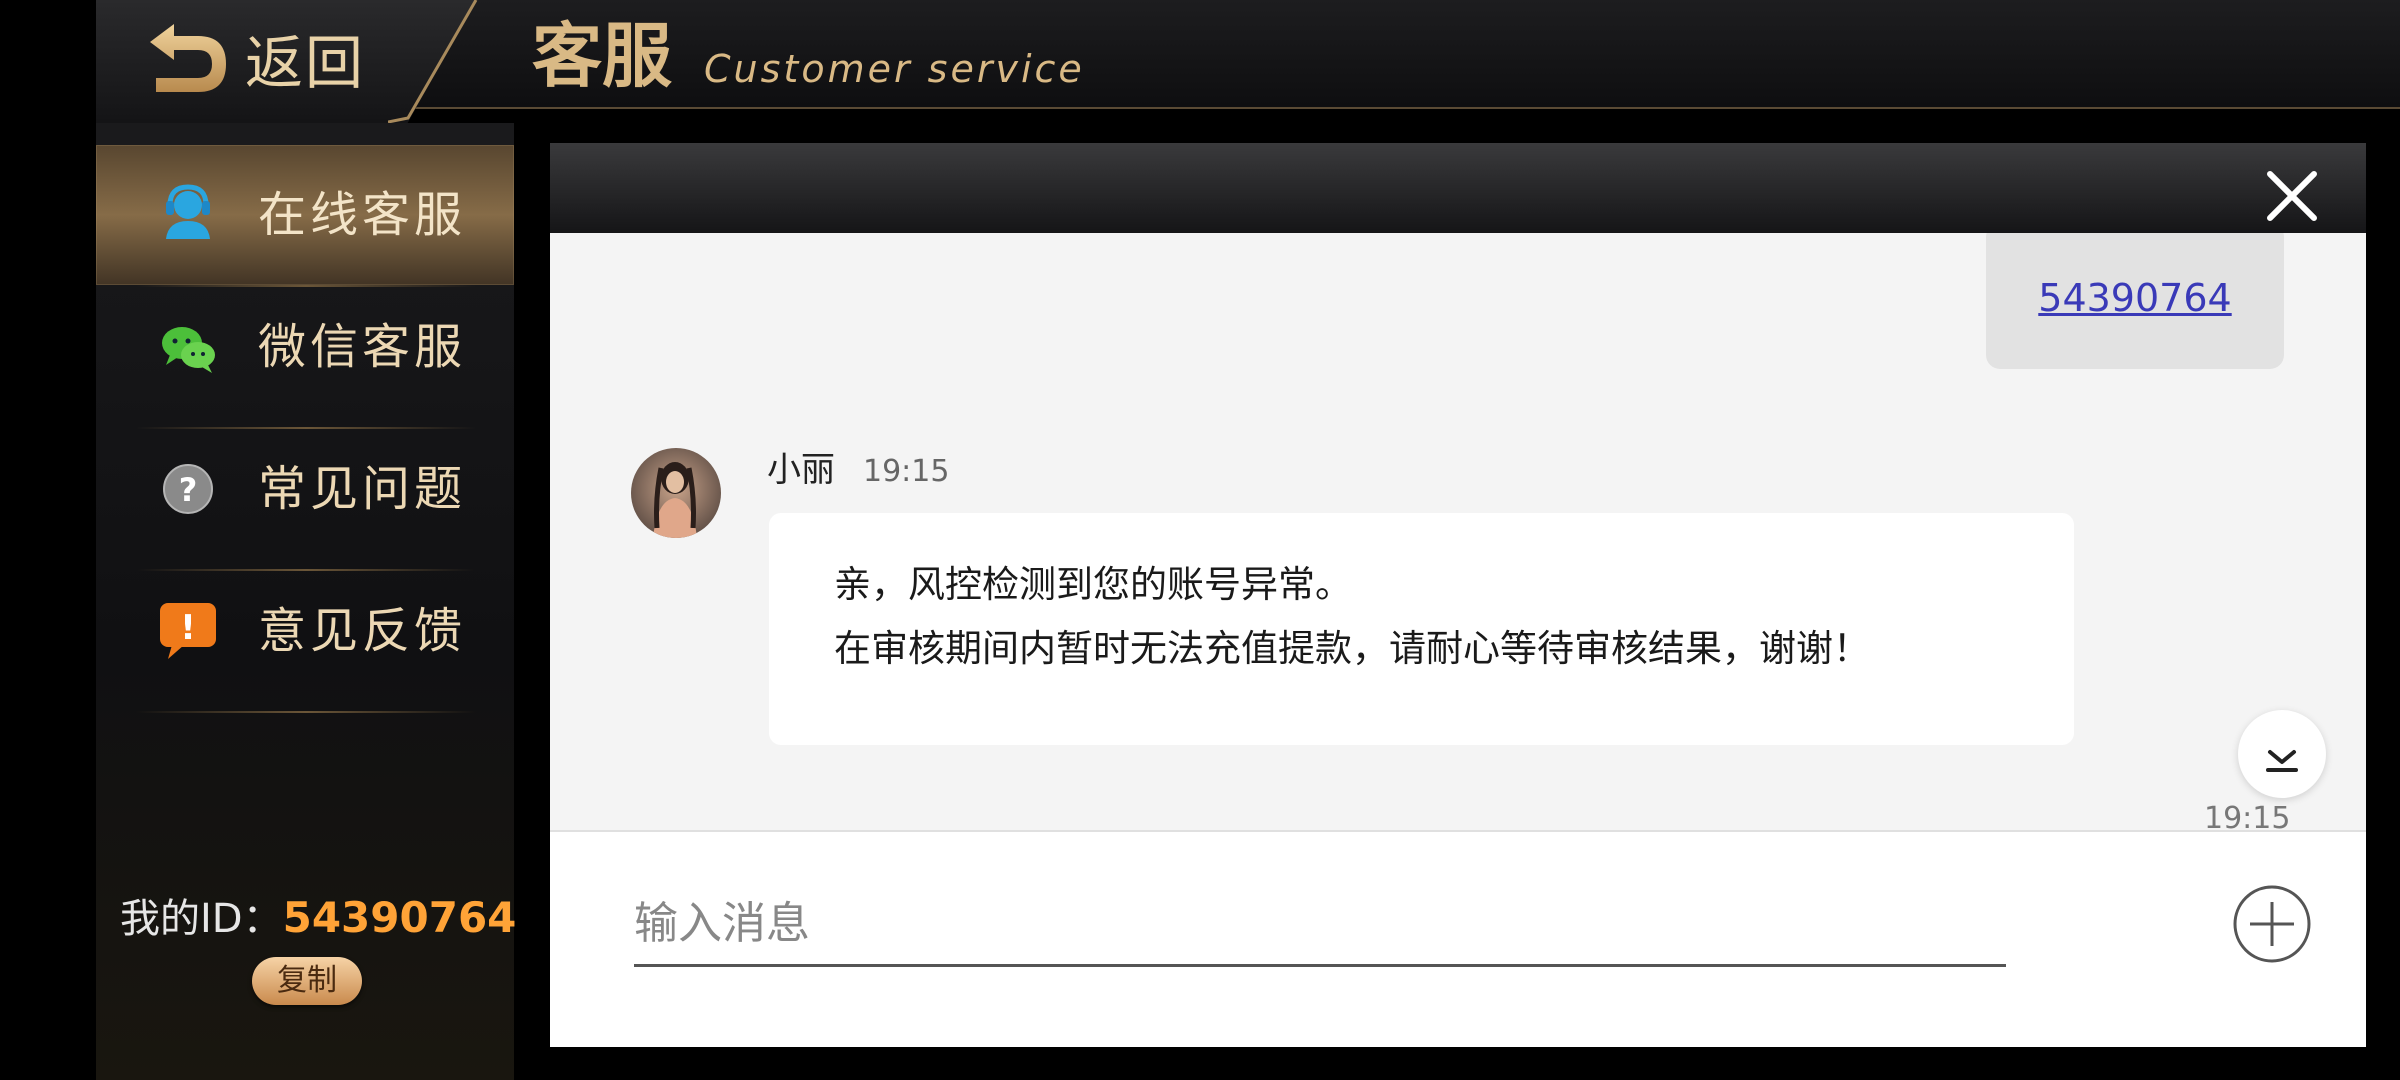 This screenshot has width=2400, height=1080. I want to click on message-line: 亲，风控检测到您的账号异常。, so click(1093, 584).